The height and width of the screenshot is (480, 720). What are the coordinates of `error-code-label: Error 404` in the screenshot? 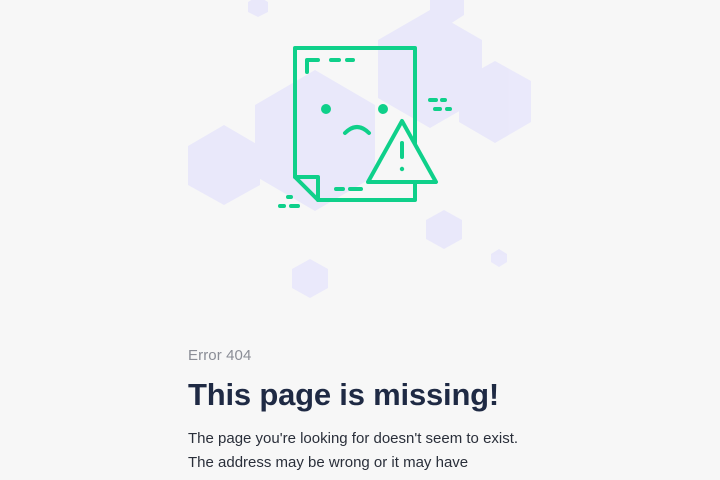 It's located at (220, 355).